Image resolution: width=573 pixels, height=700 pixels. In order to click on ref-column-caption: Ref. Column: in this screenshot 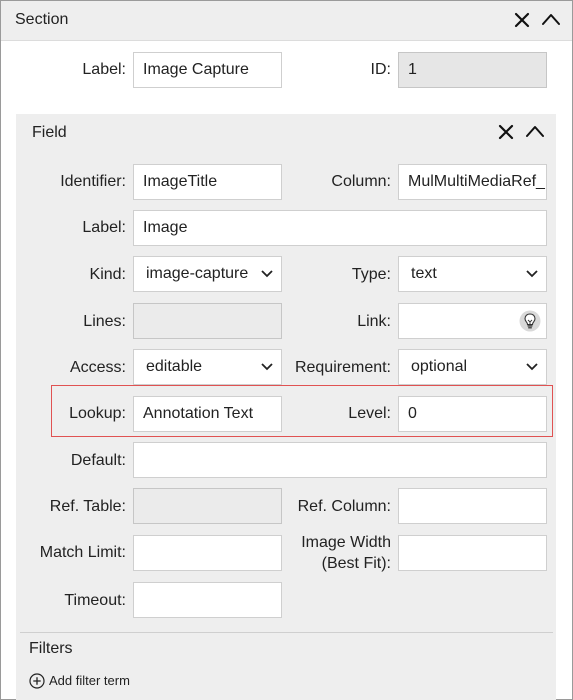, I will do `click(344, 506)`.